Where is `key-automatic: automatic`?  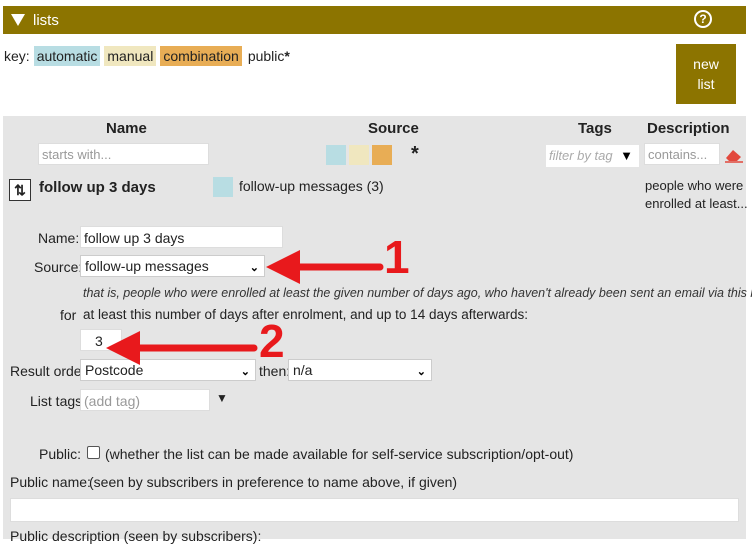
key-automatic: automatic is located at coordinates (67, 56).